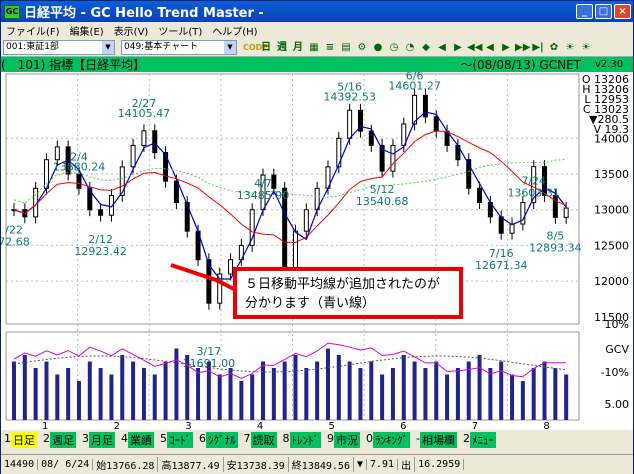 The height and width of the screenshot is (474, 634). I want to click on tab-10: - 相場欄, so click(436, 440).